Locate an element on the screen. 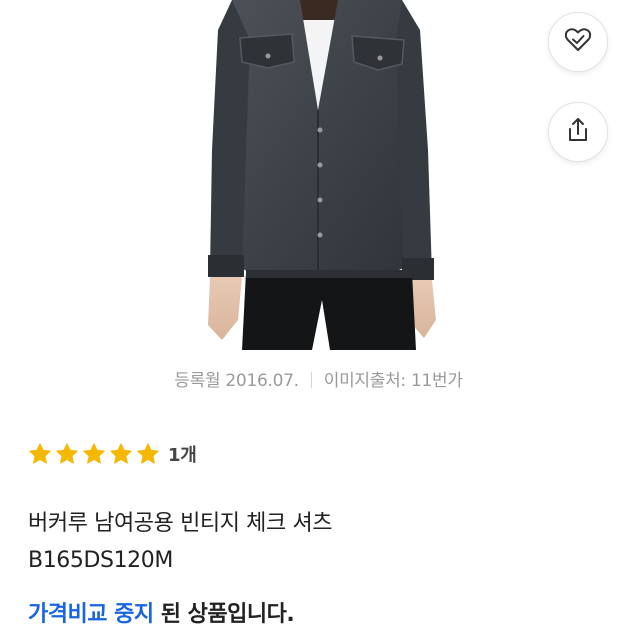 The image size is (637, 637). star-rating is located at coordinates (95, 454).